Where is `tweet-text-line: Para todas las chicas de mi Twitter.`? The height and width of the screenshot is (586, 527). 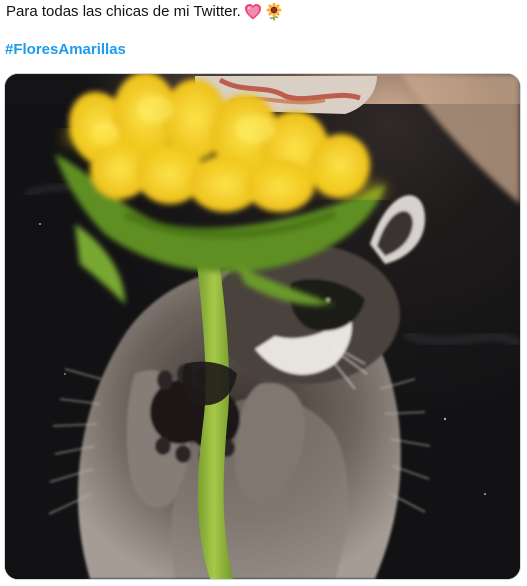 tweet-text-line: Para todas las chicas de mi Twitter. is located at coordinates (144, 12).